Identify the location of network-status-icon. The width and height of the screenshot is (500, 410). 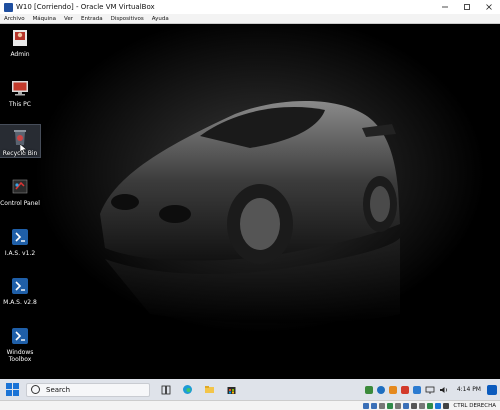
(390, 405).